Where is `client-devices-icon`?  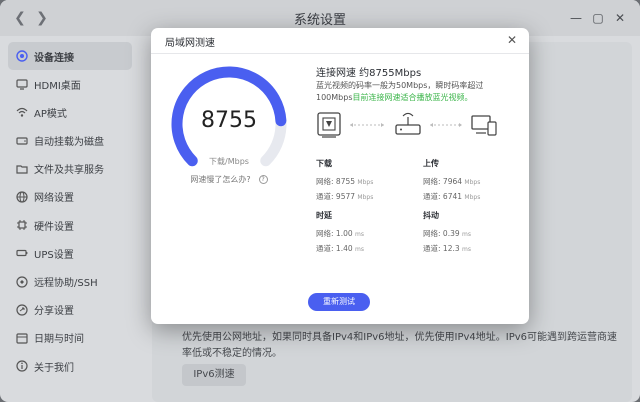 client-devices-icon is located at coordinates (484, 125).